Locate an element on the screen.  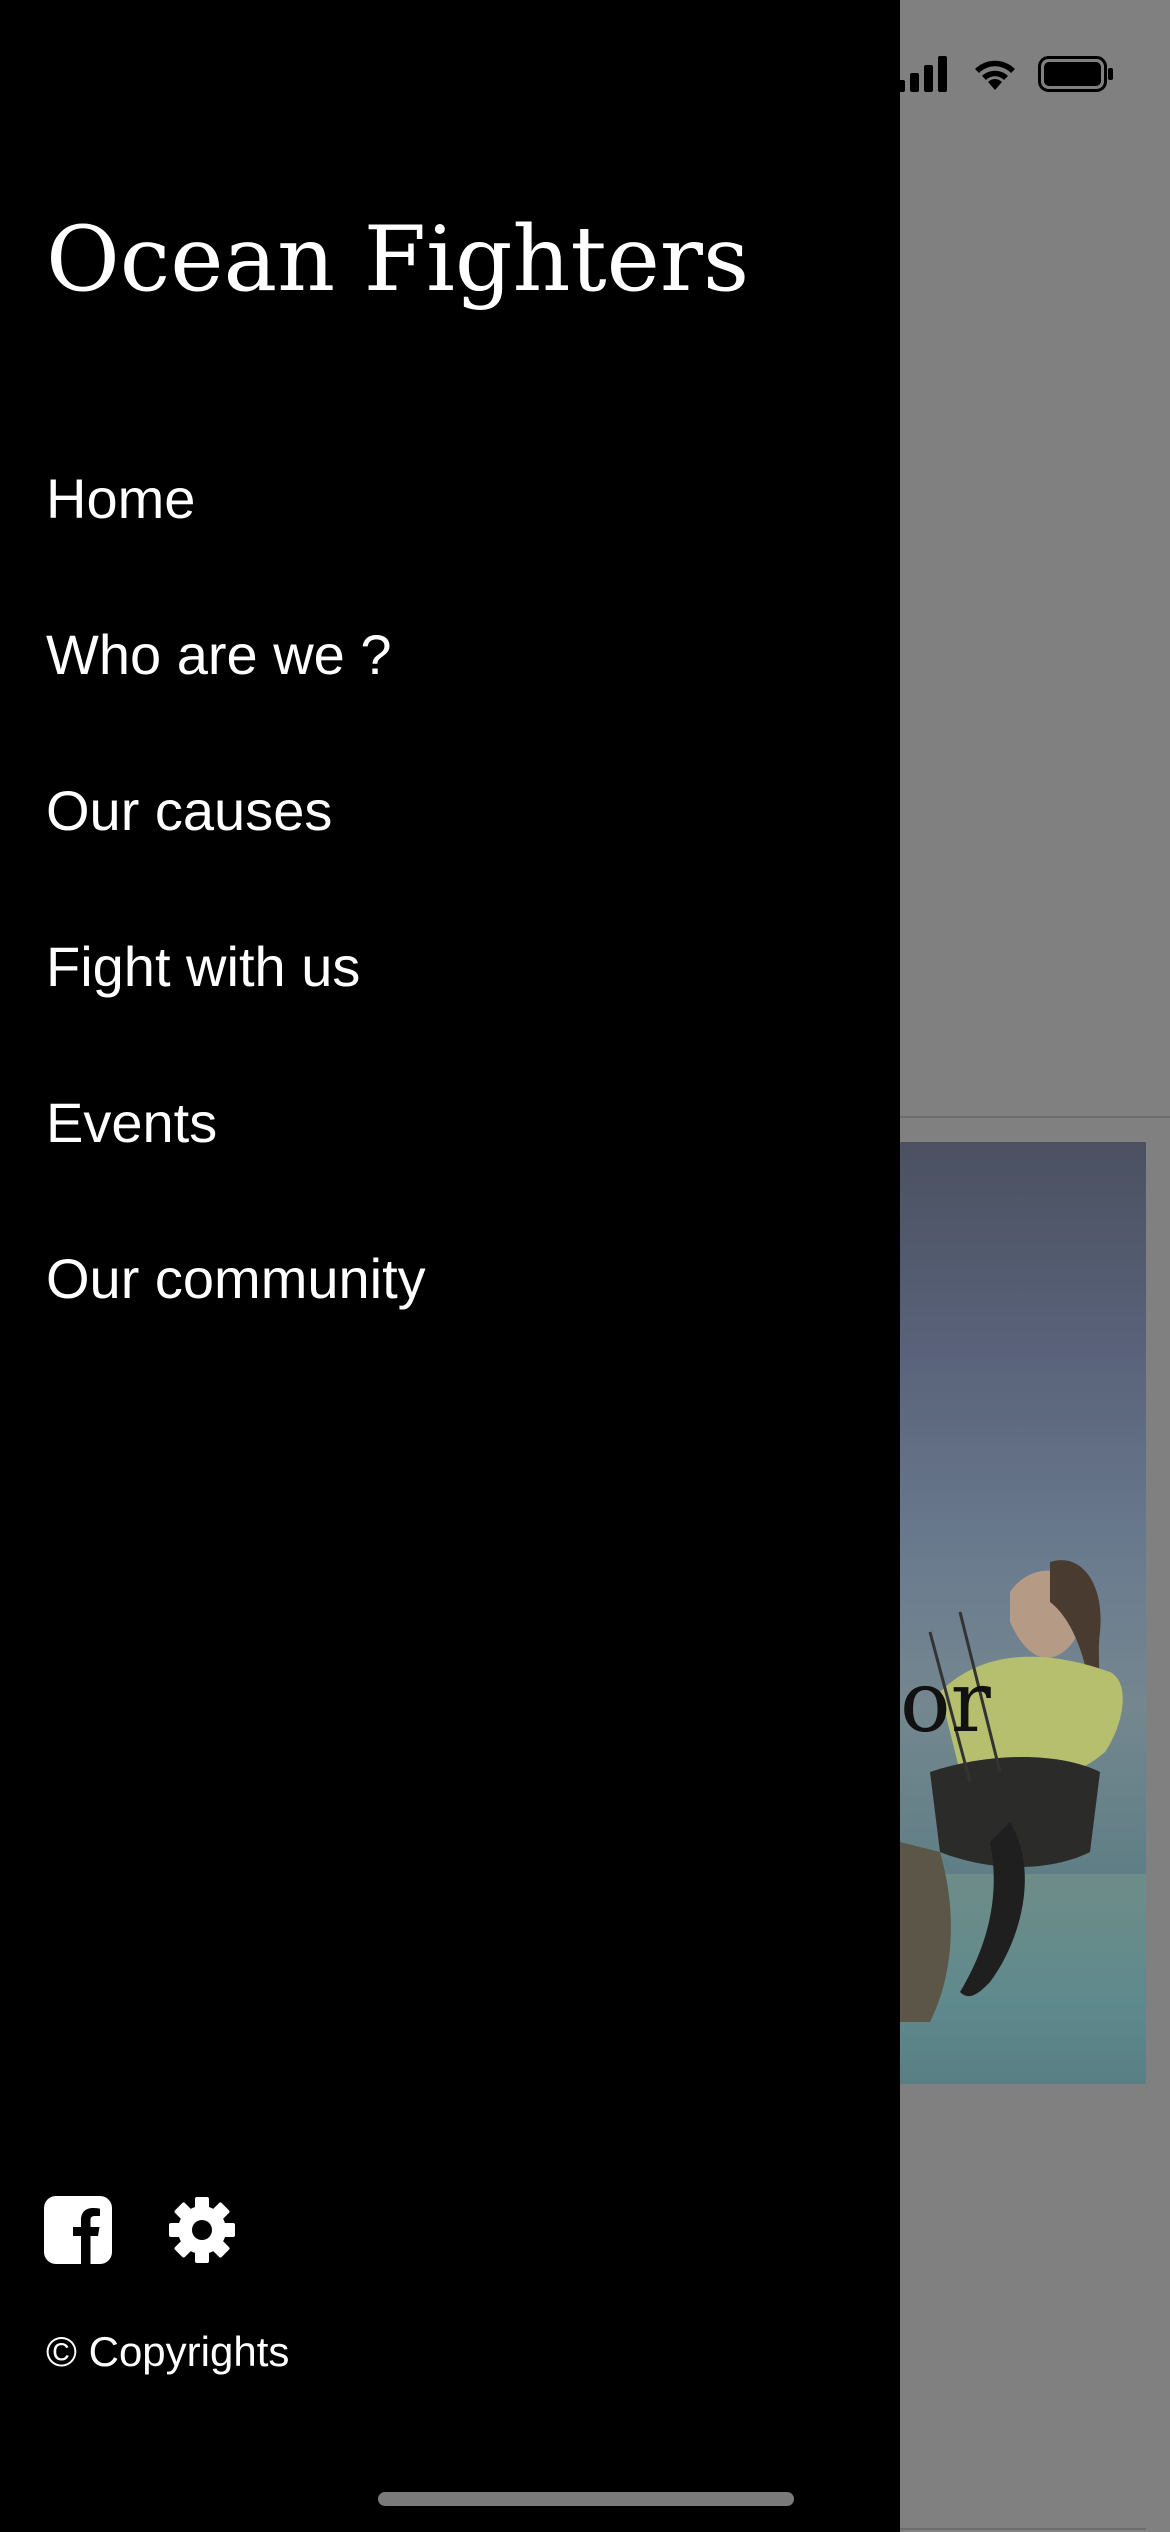
facebook-button is located at coordinates (78, 2230).